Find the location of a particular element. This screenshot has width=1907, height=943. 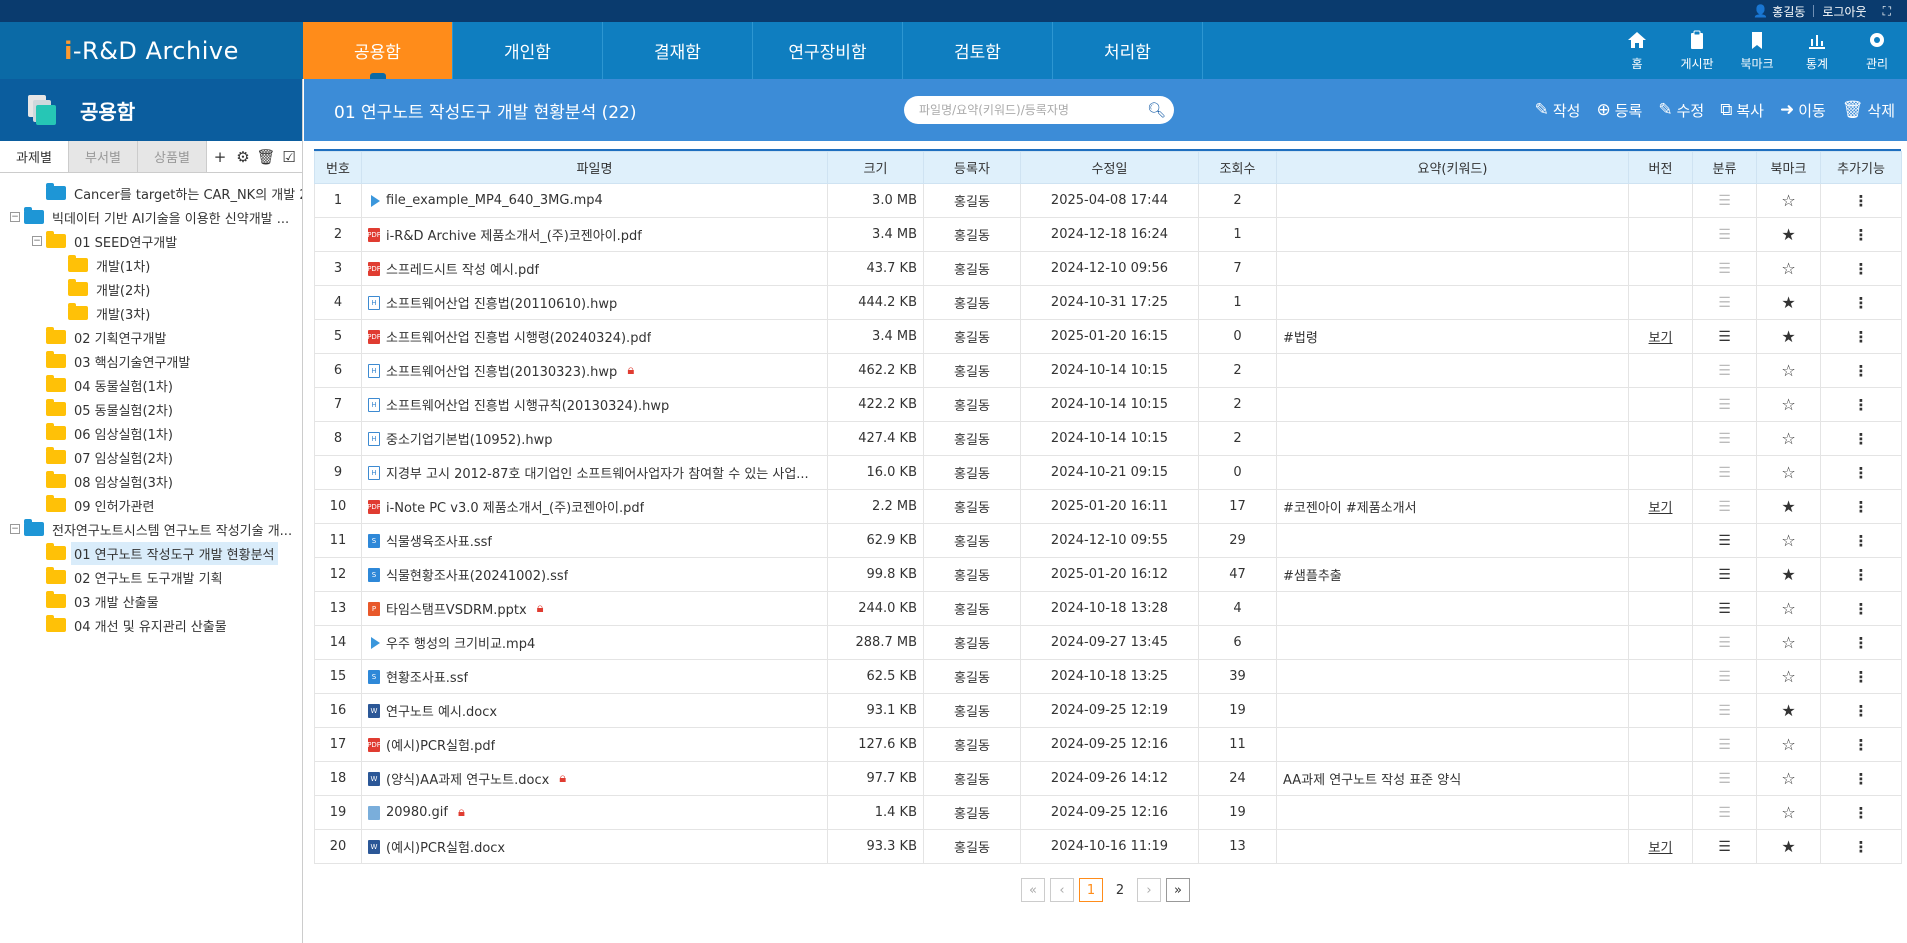

file-name: H 소프트웨어산업 진흥법(20130323).hwp 🔒︎ is located at coordinates (597, 370).